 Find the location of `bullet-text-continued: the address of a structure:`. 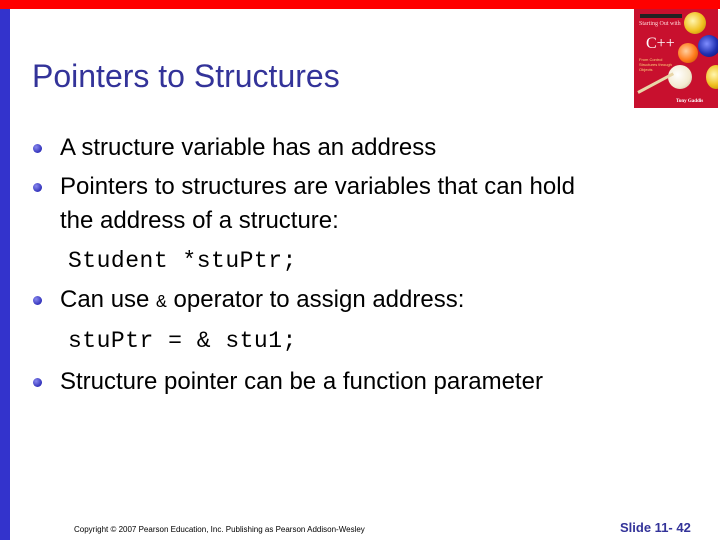

bullet-text-continued: the address of a structure: is located at coordinates (199, 220).